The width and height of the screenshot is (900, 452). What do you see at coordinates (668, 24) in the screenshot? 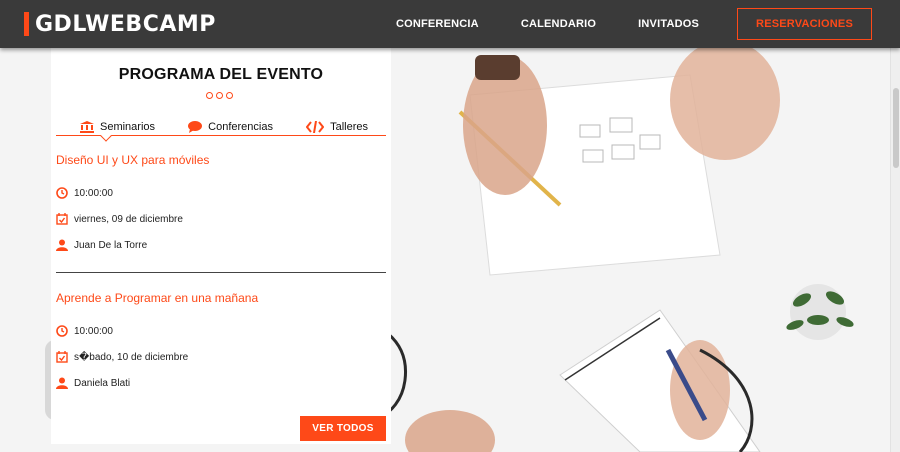
I see `nav-link-invitados: INVITADOS` at bounding box center [668, 24].